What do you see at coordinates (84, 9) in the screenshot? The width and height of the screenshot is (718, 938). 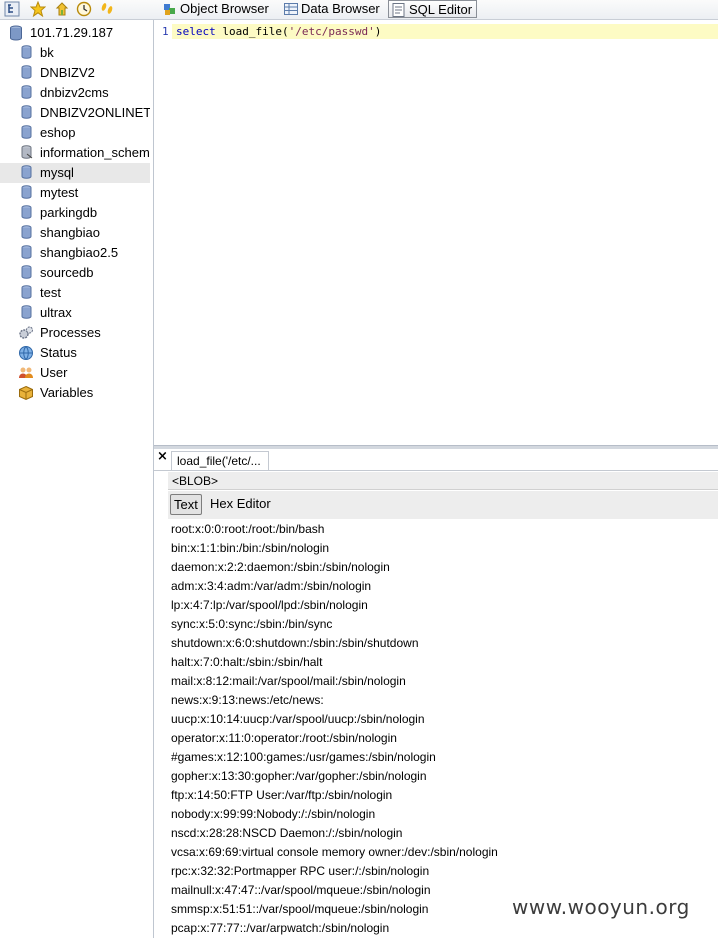 I see `history-clock-icon` at bounding box center [84, 9].